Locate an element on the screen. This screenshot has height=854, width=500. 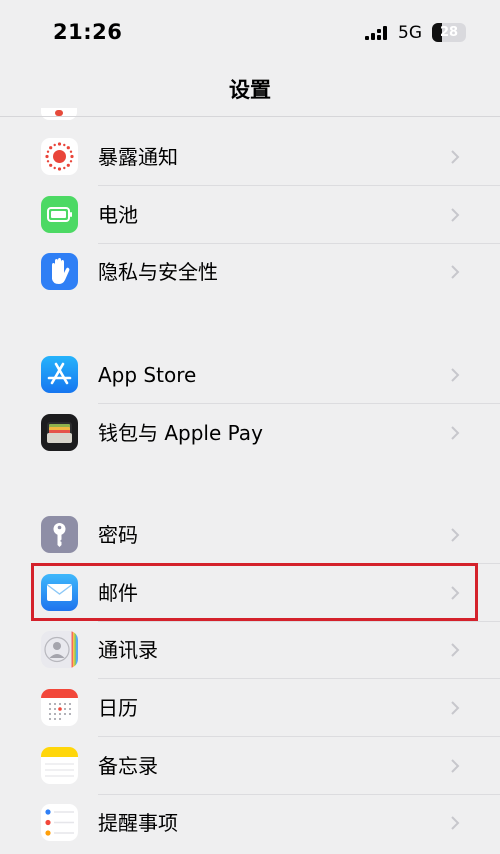
battery-level: 28 is located at coordinates (449, 32).